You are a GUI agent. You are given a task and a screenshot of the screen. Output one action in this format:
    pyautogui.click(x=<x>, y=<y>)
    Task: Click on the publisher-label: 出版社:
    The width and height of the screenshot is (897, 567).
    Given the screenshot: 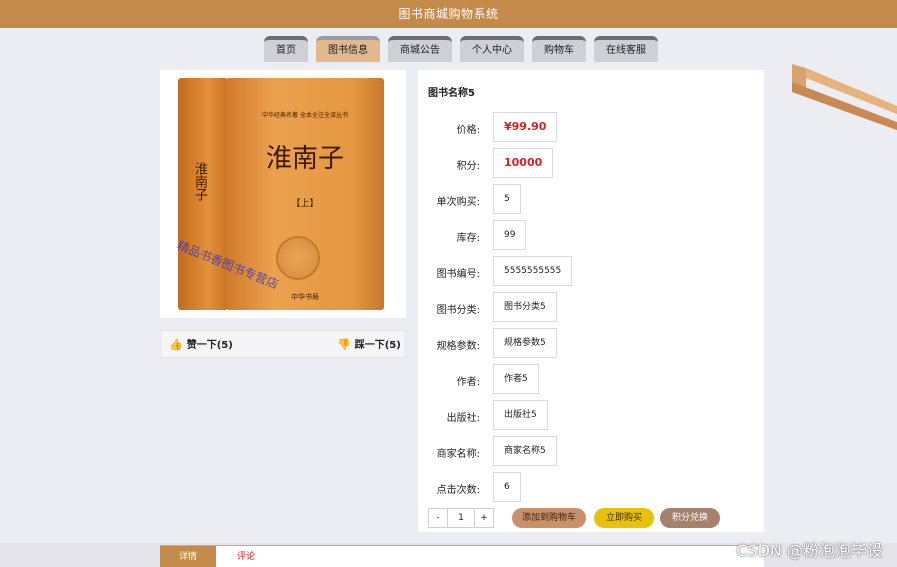 What is the action you would take?
    pyautogui.click(x=463, y=418)
    